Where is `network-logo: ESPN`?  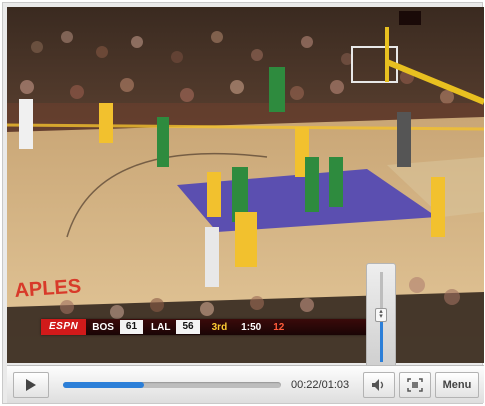
network-logo: ESPN is located at coordinates (64, 327).